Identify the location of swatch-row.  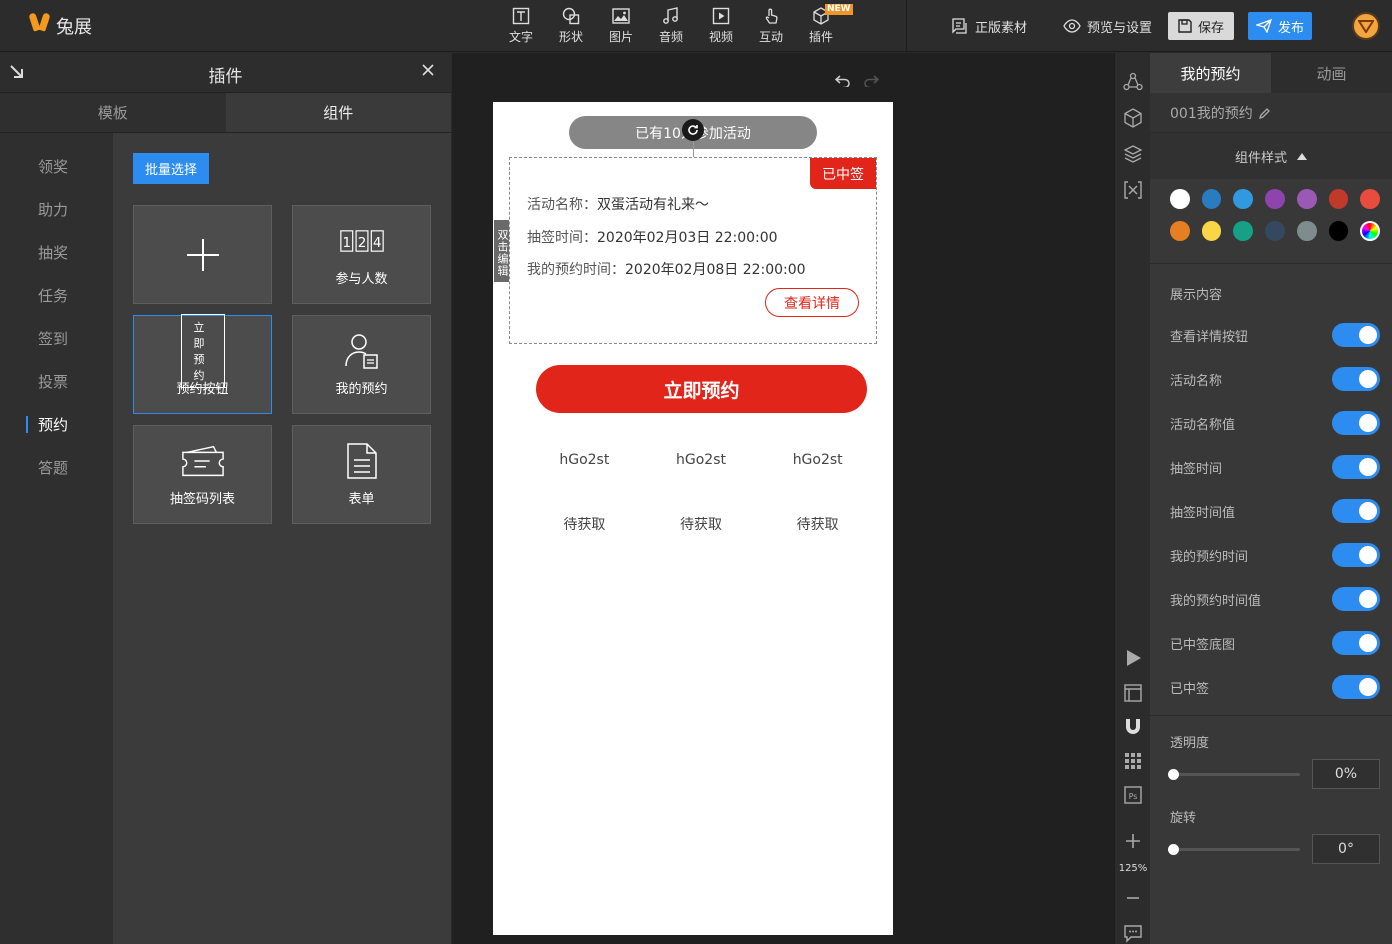
(1275, 199).